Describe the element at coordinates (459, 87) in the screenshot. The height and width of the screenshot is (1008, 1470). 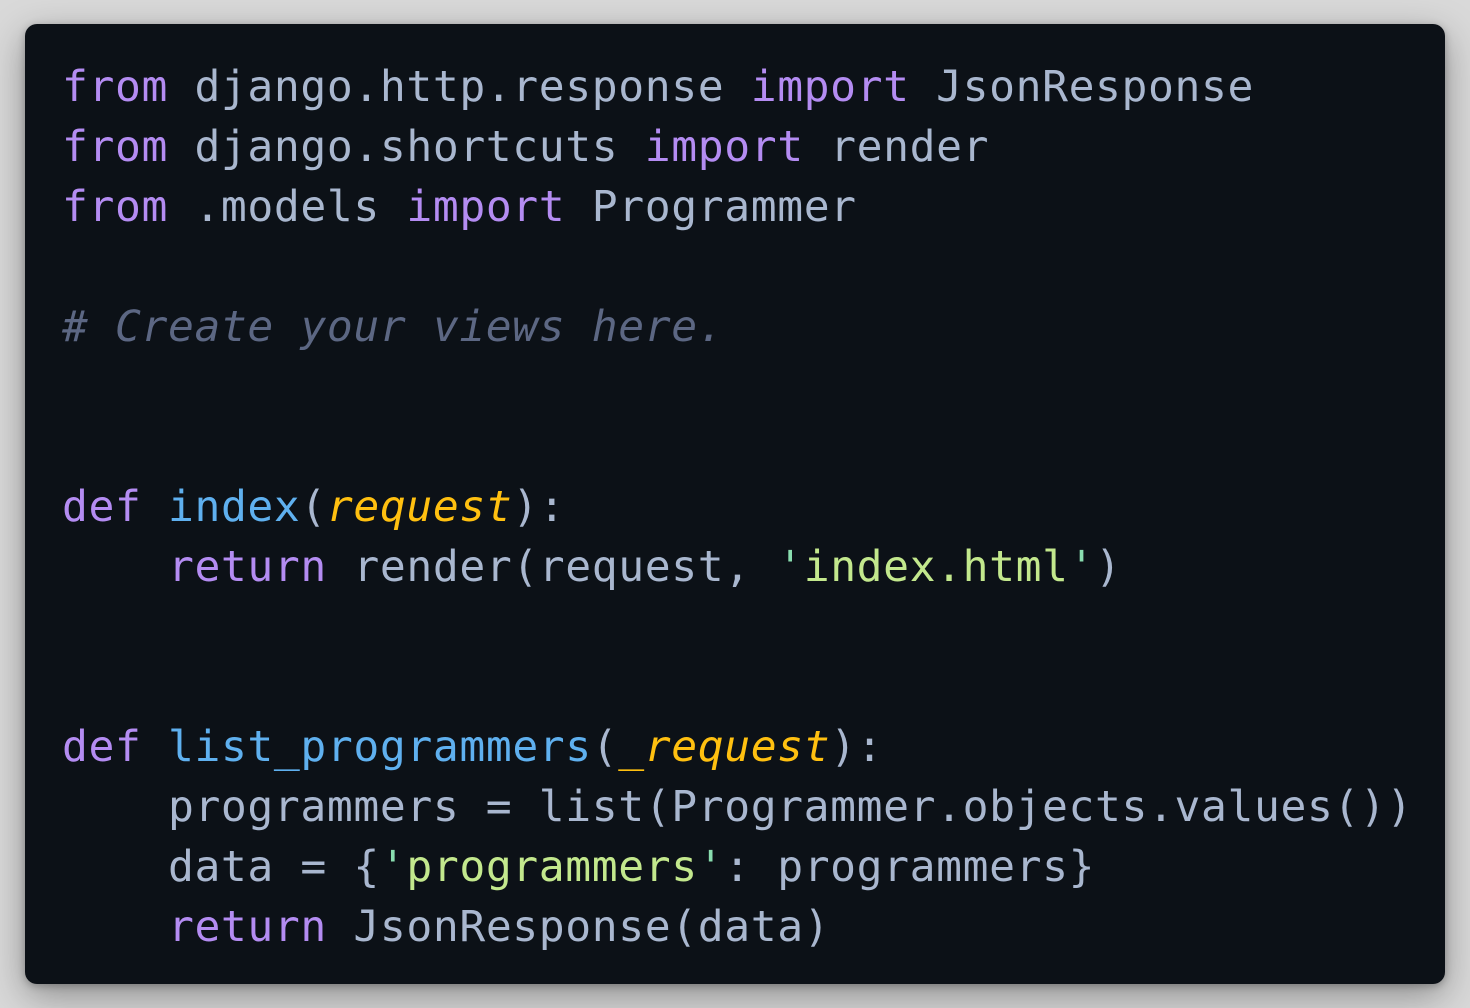
I see `code-text-token: django.http.response` at that location.